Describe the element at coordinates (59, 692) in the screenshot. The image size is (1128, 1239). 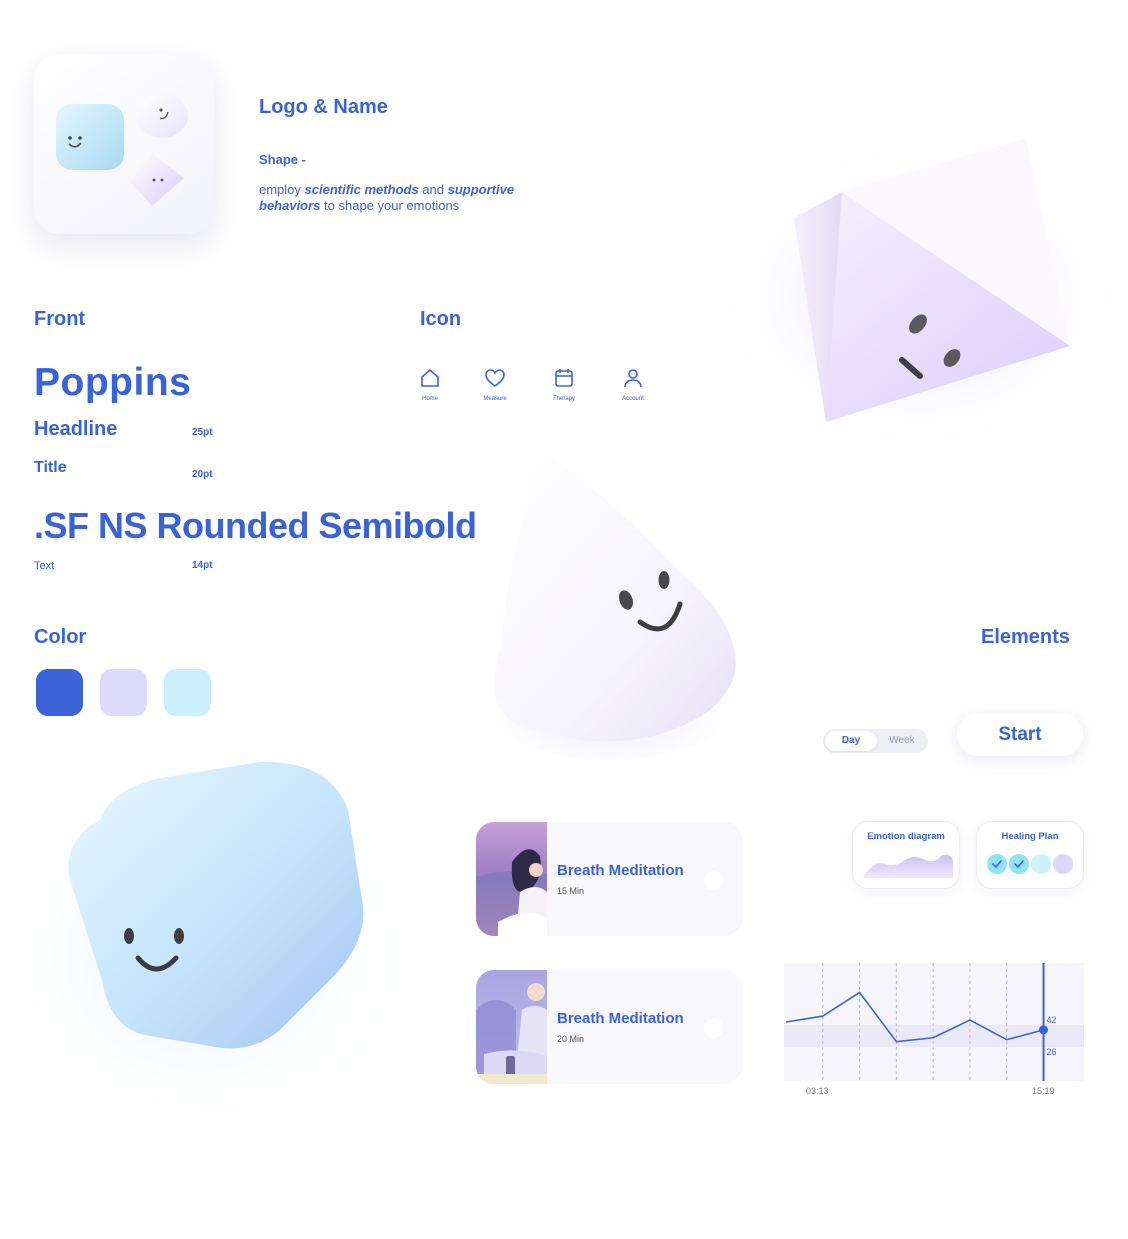
I see `color-swatch-primary` at that location.